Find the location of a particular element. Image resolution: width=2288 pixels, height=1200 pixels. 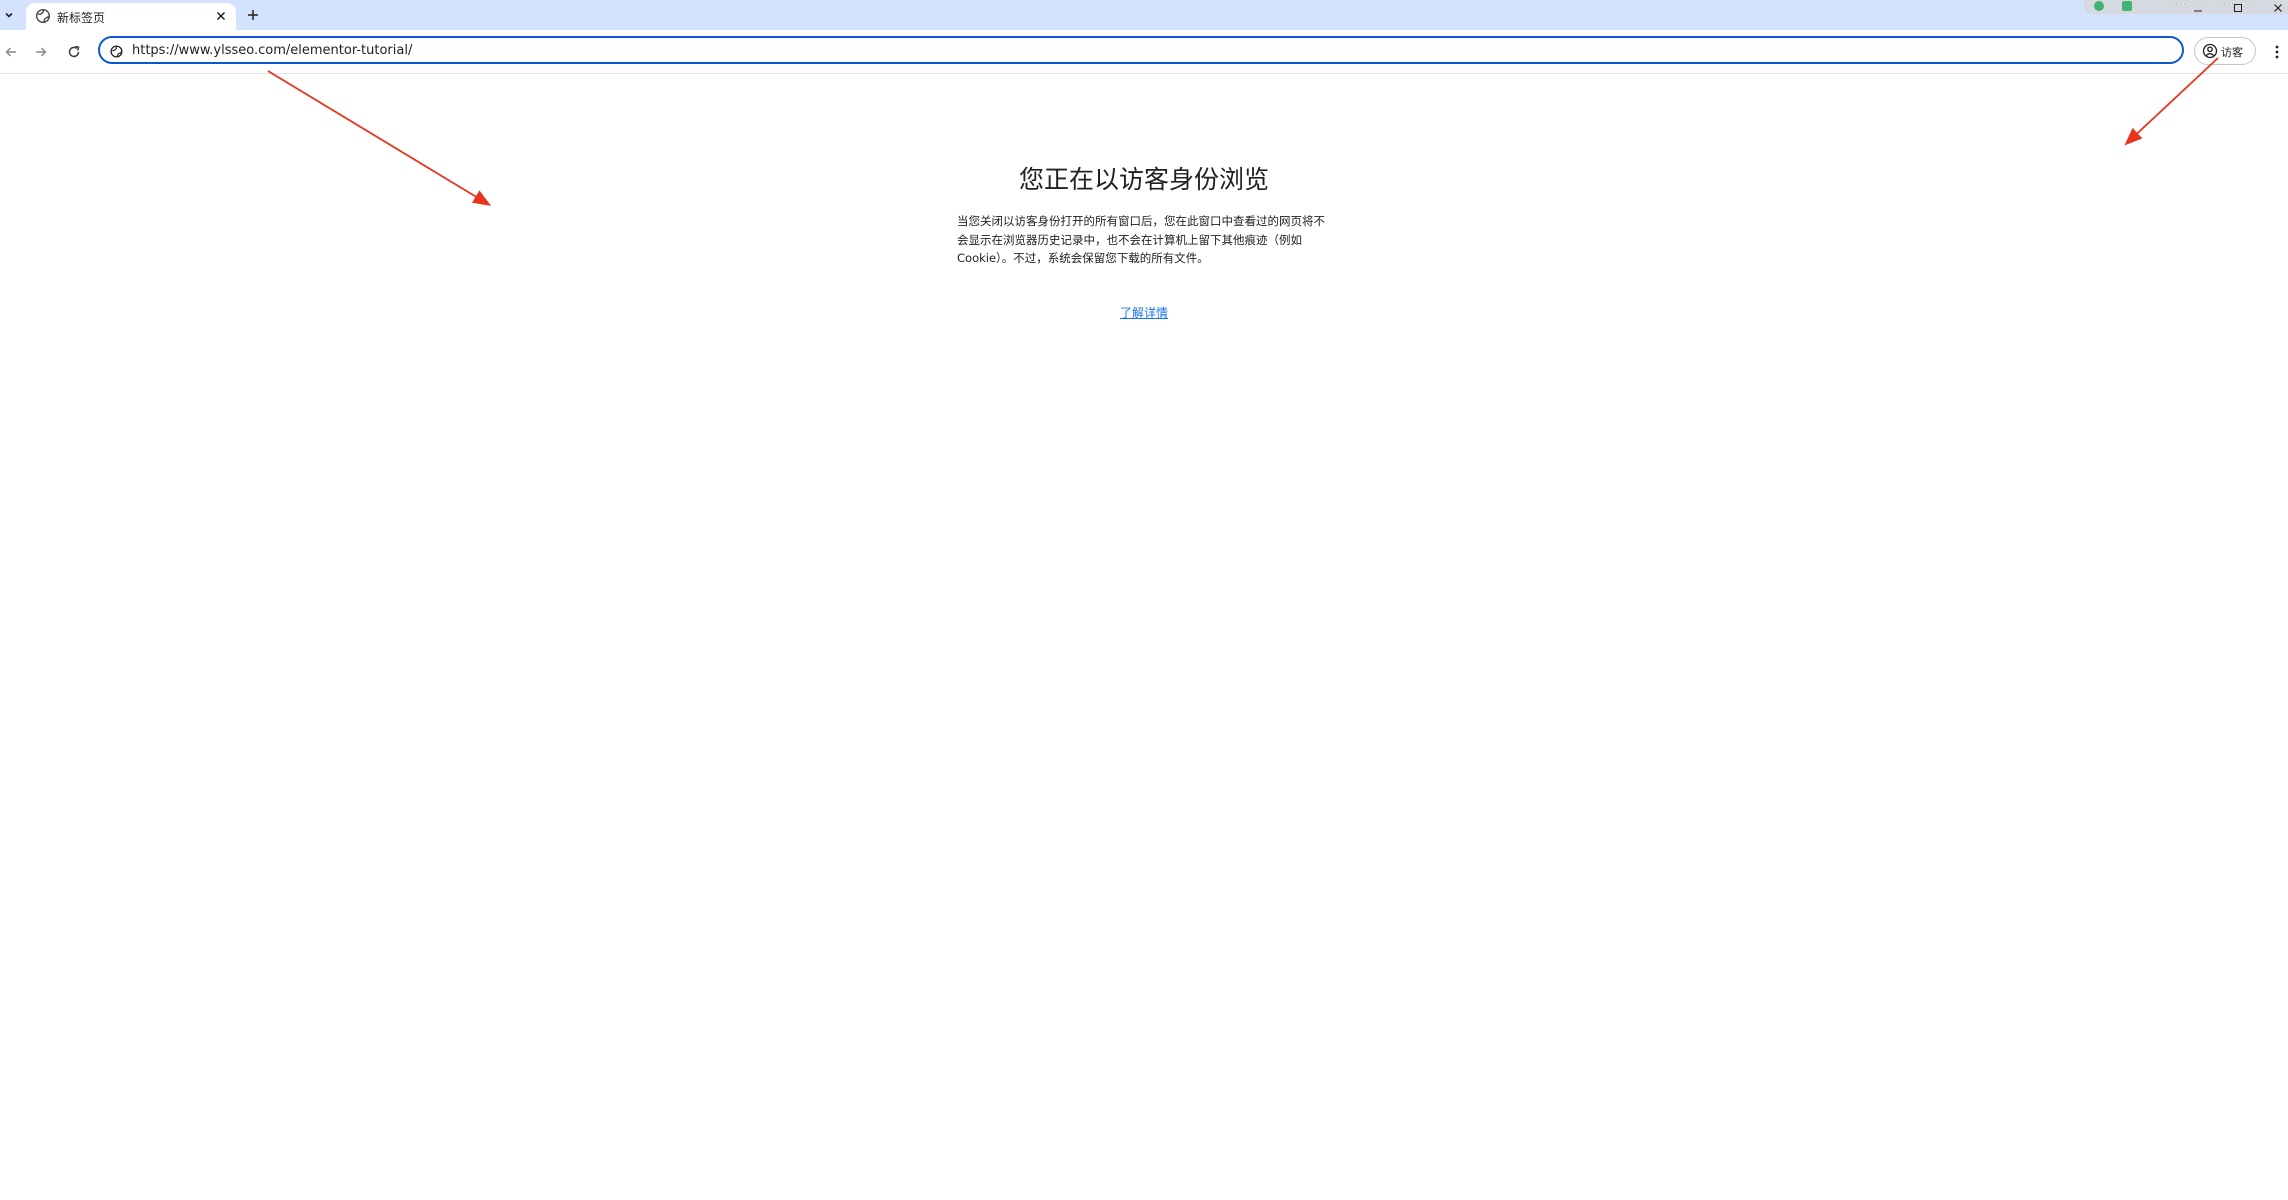

plus-icon is located at coordinates (253, 15).